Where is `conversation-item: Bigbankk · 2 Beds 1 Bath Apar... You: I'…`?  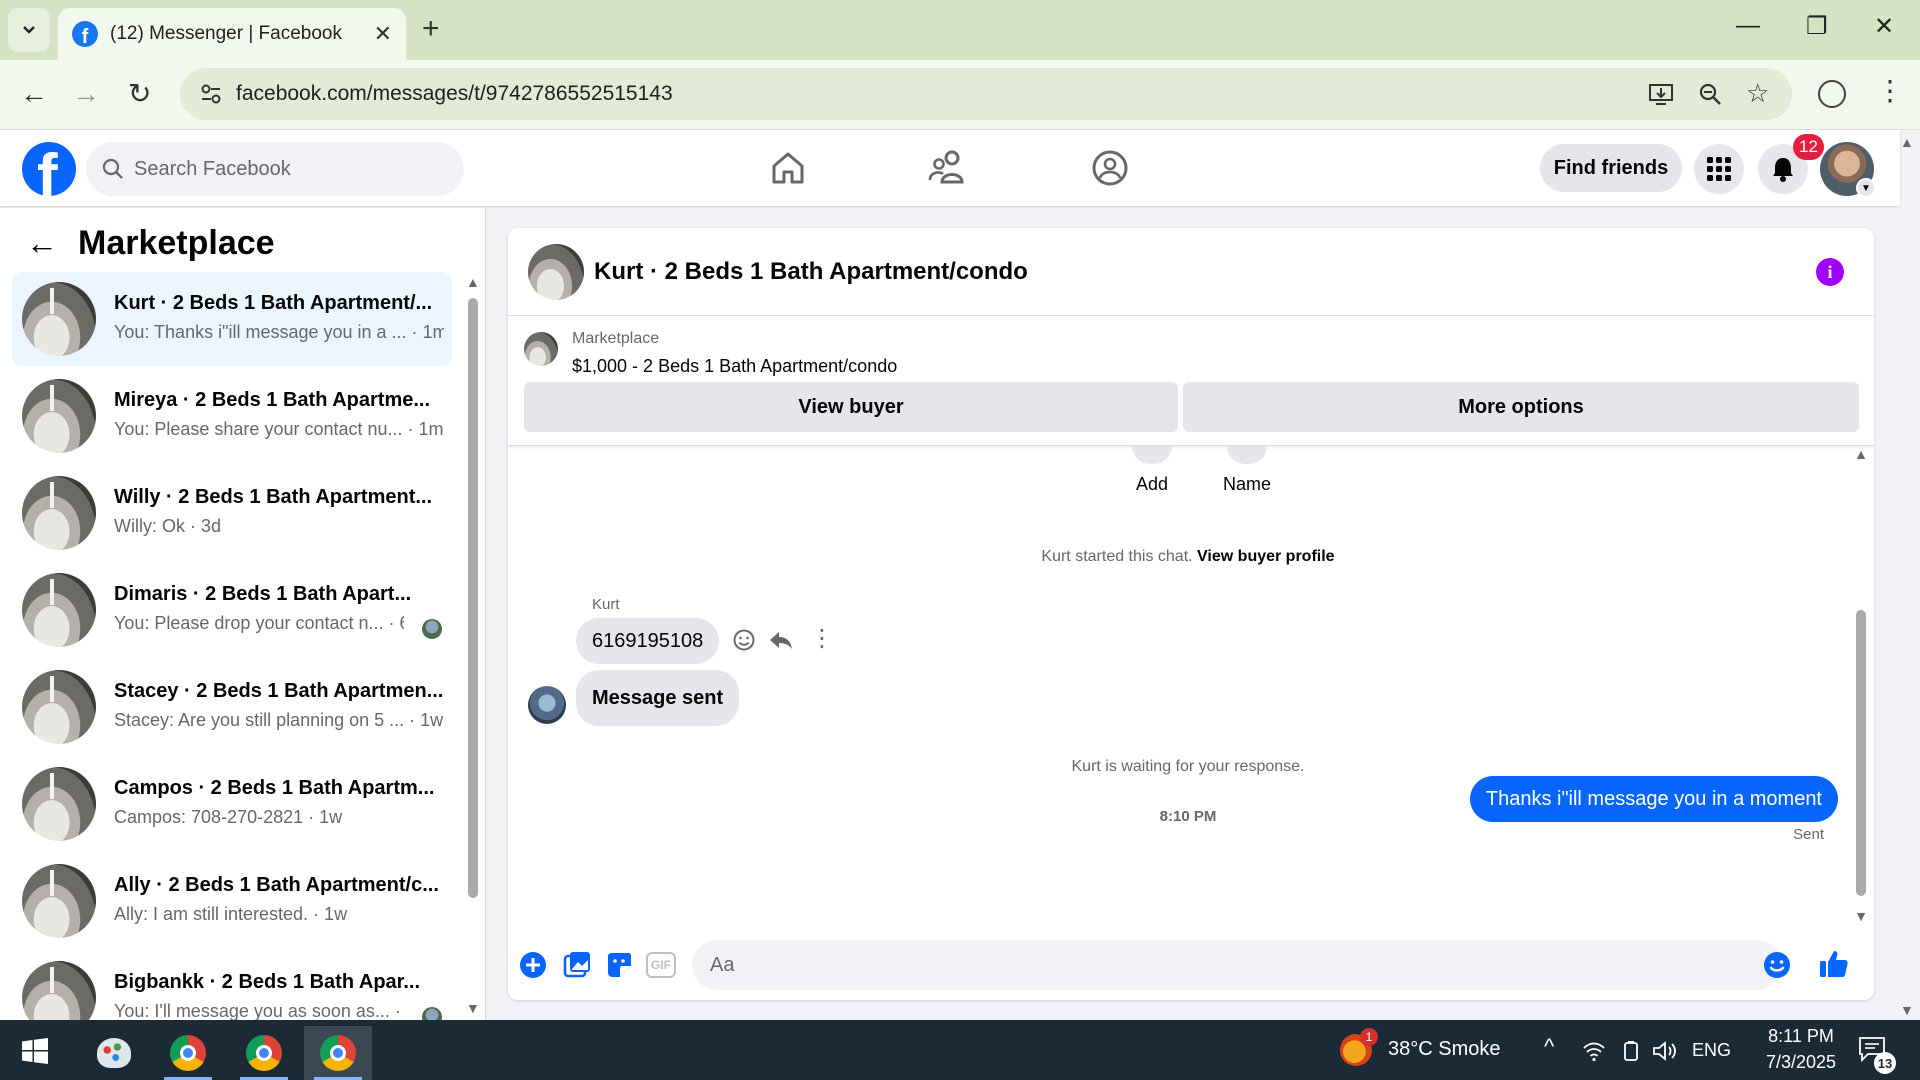 conversation-item: Bigbankk · 2 Beds 1 Bath Apar... You: I'… is located at coordinates (232, 985).